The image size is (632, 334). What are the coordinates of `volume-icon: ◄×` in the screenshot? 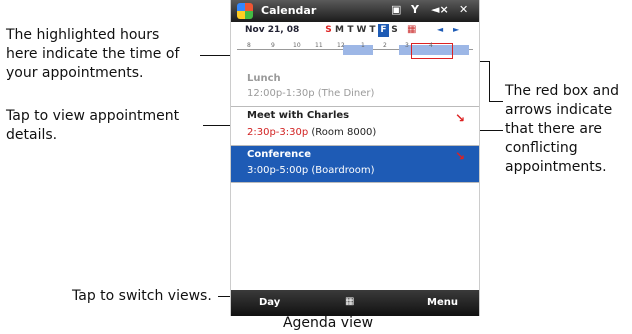 It's located at (440, 9).